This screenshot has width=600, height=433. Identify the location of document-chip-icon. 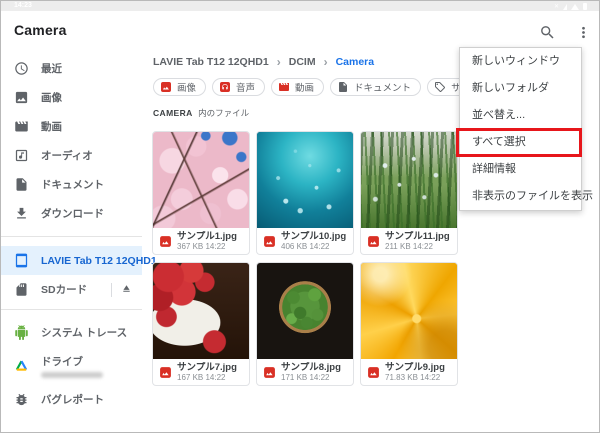
(343, 87).